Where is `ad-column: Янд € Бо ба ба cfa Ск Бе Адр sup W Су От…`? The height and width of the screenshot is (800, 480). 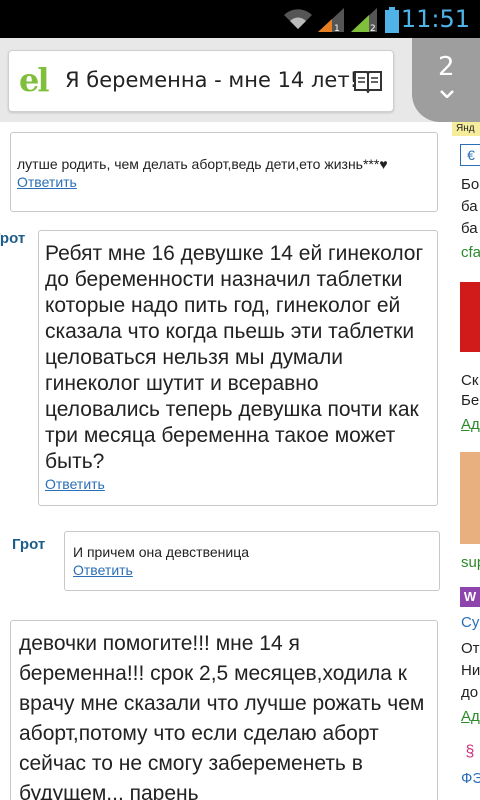
ad-column: Янд € Бо ба ба cfa Ск Бе Адр sup W Су От… is located at coordinates (466, 461).